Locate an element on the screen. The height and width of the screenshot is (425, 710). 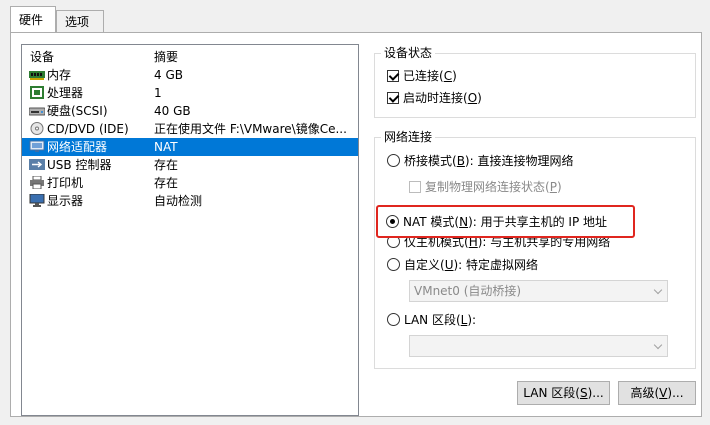
tab-hardware: 硬件 is located at coordinates (33, 19).